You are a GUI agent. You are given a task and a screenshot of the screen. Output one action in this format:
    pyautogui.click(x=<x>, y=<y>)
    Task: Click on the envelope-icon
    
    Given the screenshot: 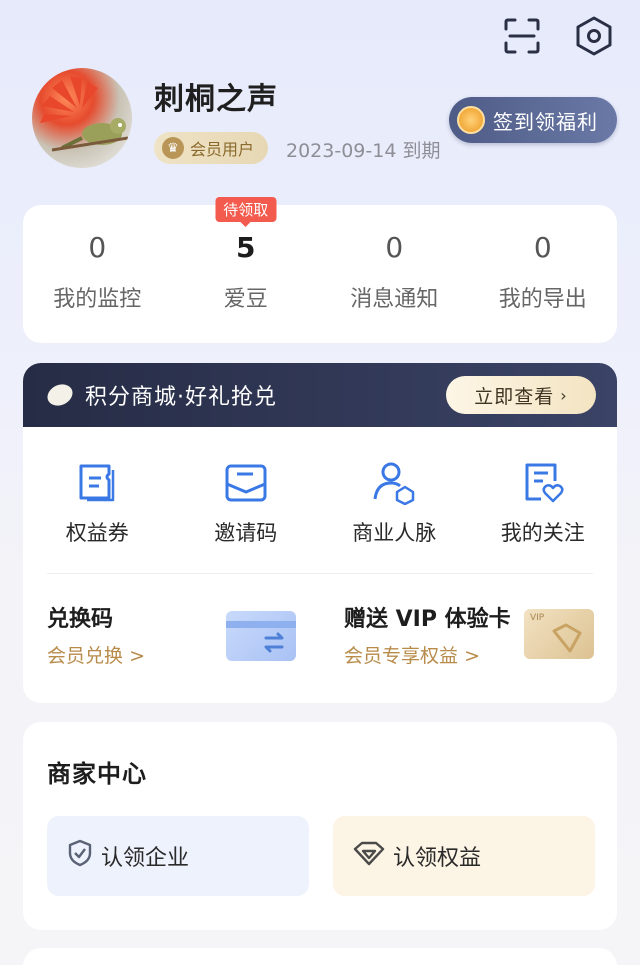 What is the action you would take?
    pyautogui.click(x=246, y=482)
    